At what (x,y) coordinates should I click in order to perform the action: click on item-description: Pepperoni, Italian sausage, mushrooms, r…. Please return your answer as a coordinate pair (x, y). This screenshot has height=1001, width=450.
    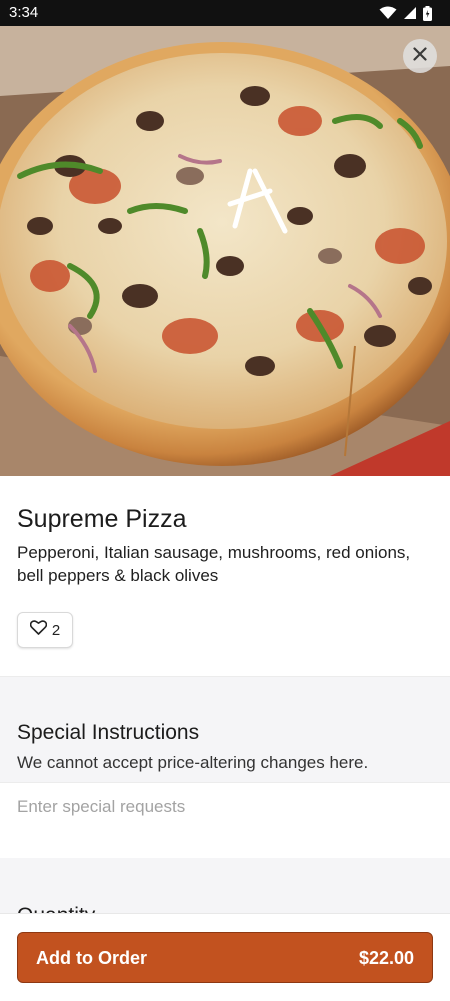
    Looking at the image, I should click on (214, 564).